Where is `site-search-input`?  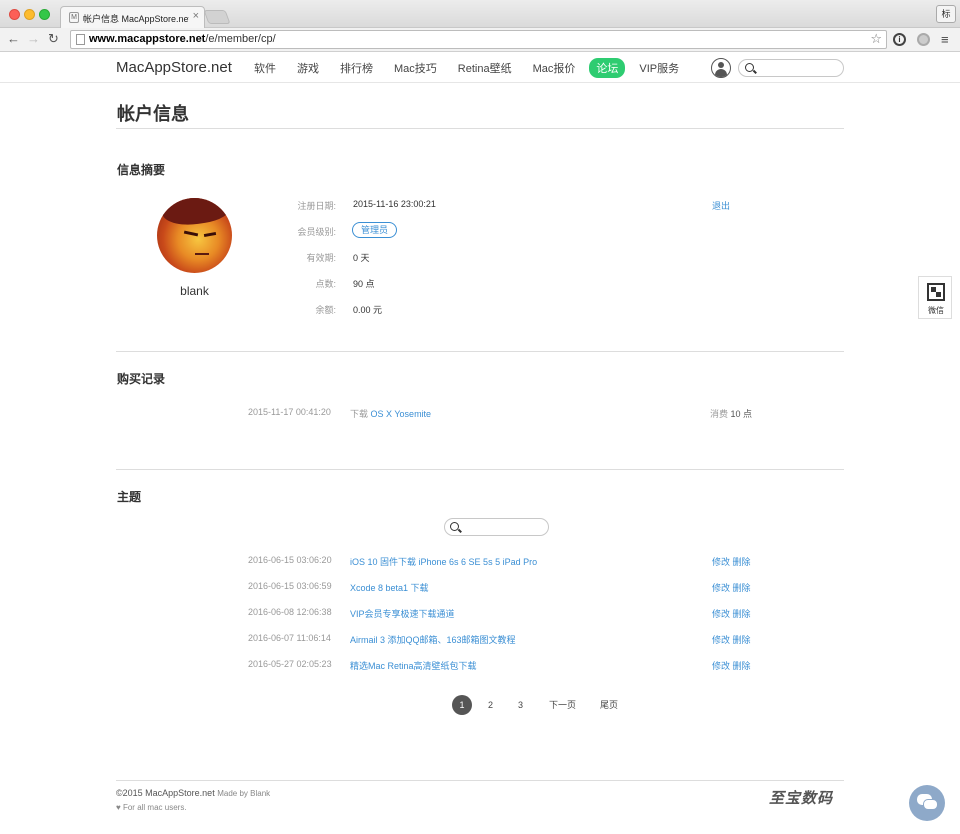 site-search-input is located at coordinates (791, 68).